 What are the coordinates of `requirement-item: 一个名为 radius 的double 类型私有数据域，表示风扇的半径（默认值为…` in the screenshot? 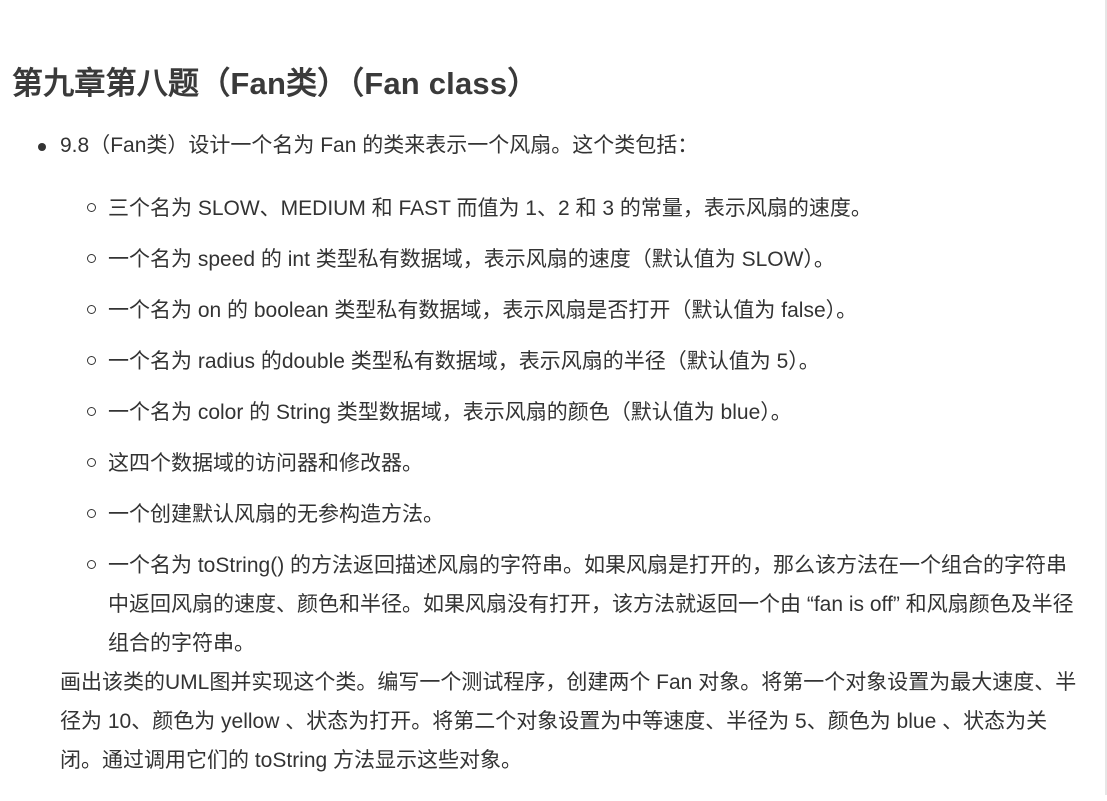 It's located at (574, 361).